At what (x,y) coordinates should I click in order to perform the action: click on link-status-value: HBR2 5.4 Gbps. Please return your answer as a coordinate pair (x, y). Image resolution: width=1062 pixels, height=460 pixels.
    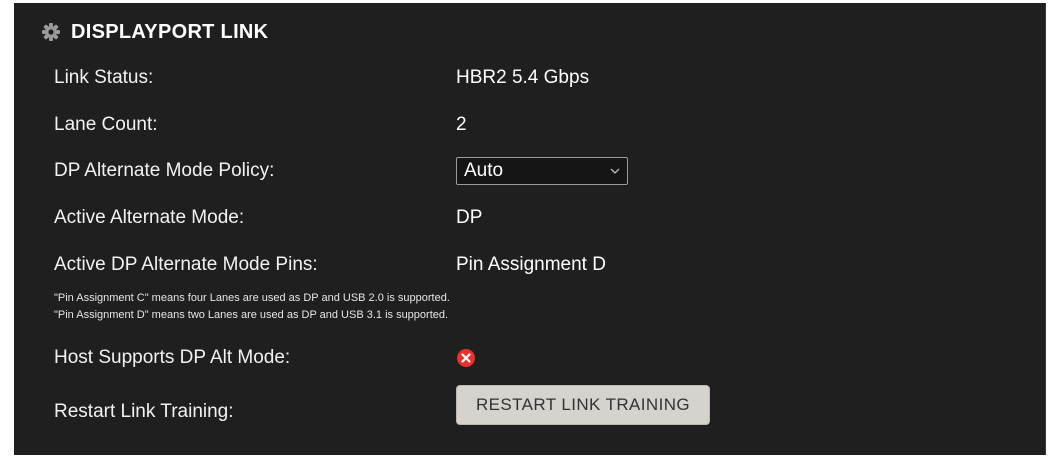
    Looking at the image, I should click on (523, 77).